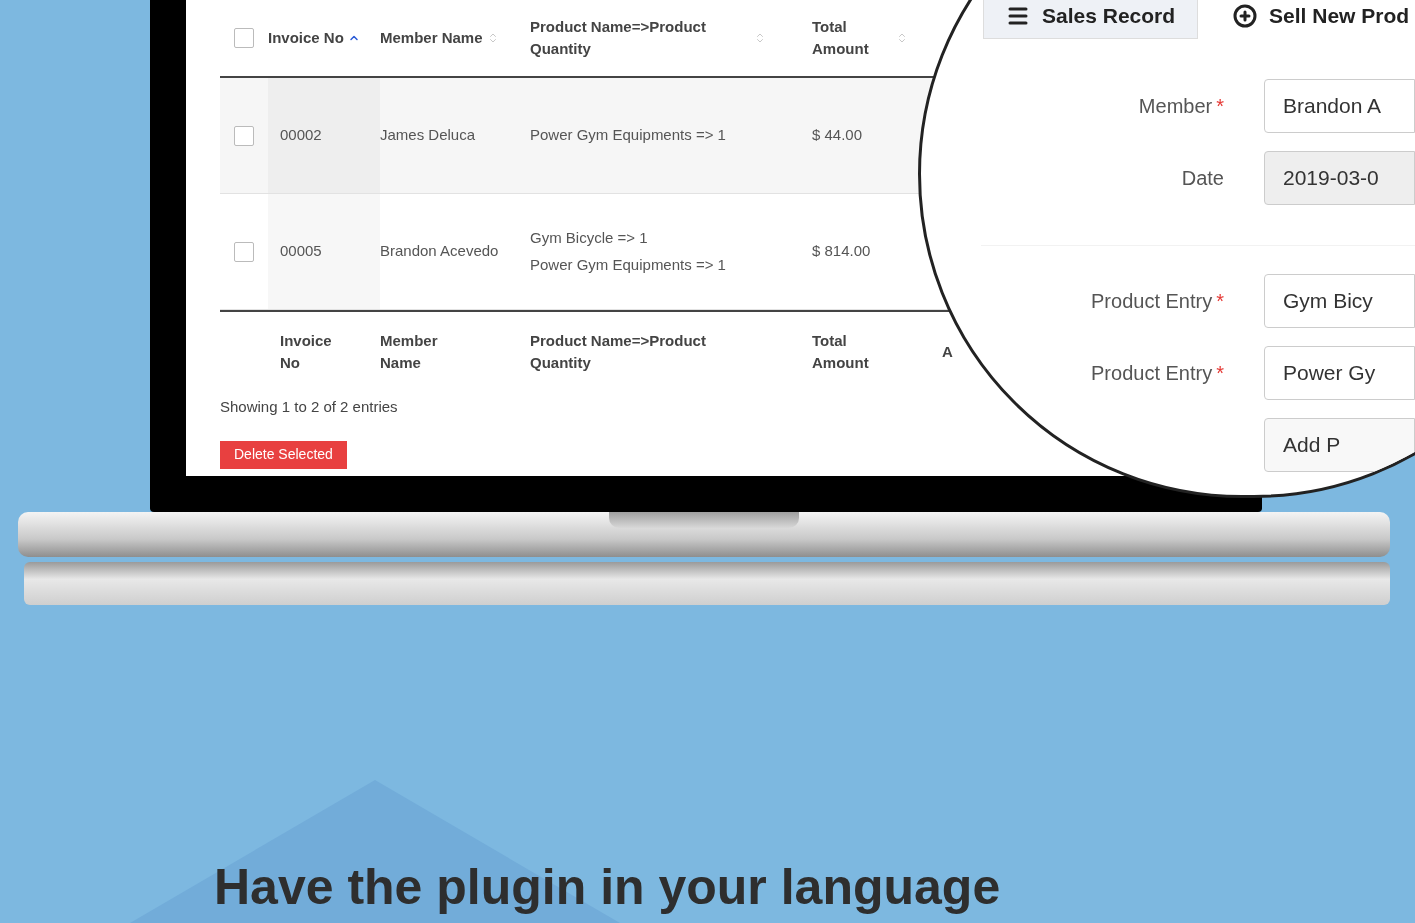  Describe the element at coordinates (439, 251) in the screenshot. I see `table-cell: Brandon Acevedo` at that location.